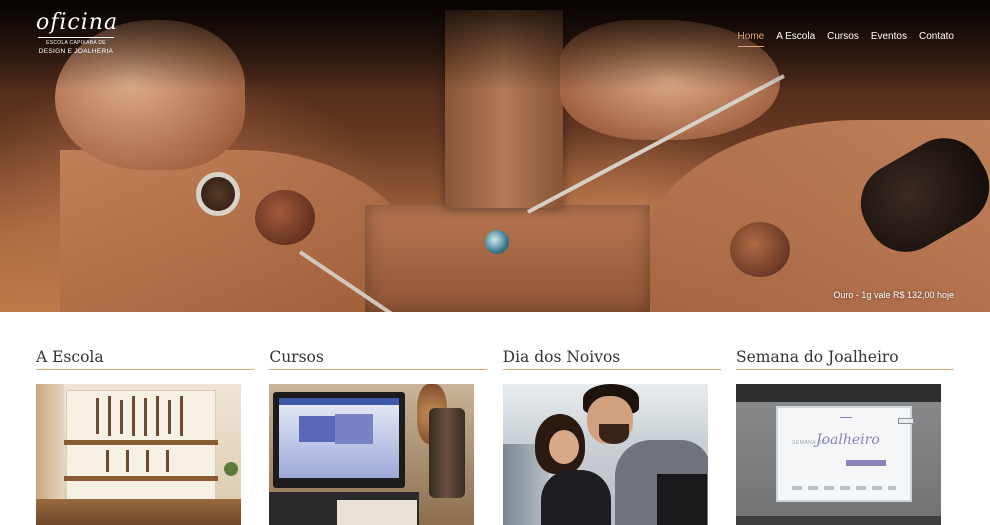 The image size is (990, 525). I want to click on card-image-dia-dos-noivos, so click(605, 454).